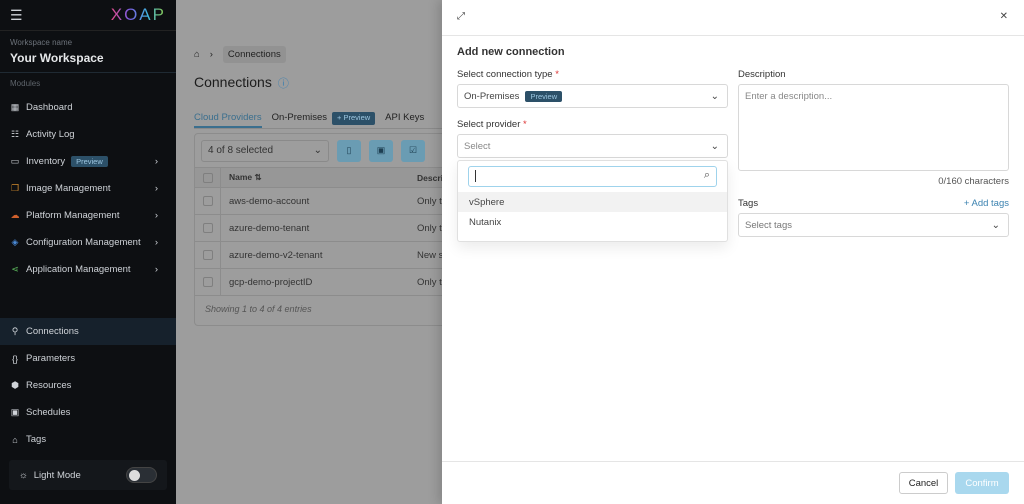 The height and width of the screenshot is (504, 1024). What do you see at coordinates (15, 134) in the screenshot?
I see `activity-icon: ☷` at bounding box center [15, 134].